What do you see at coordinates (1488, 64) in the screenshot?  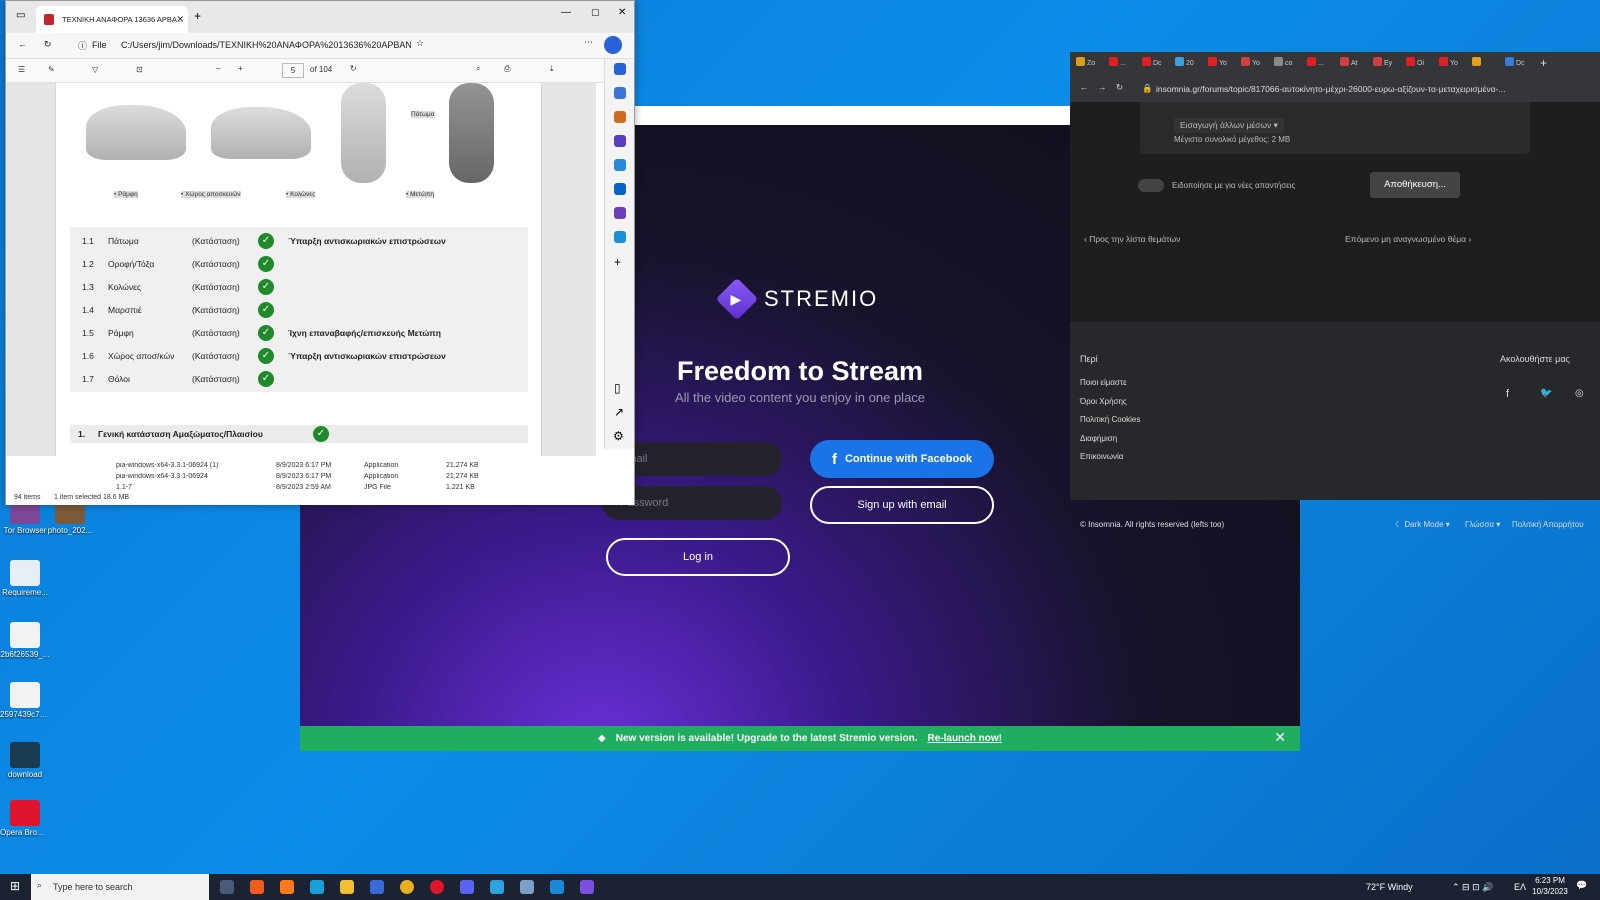 I see `chrome-tab` at bounding box center [1488, 64].